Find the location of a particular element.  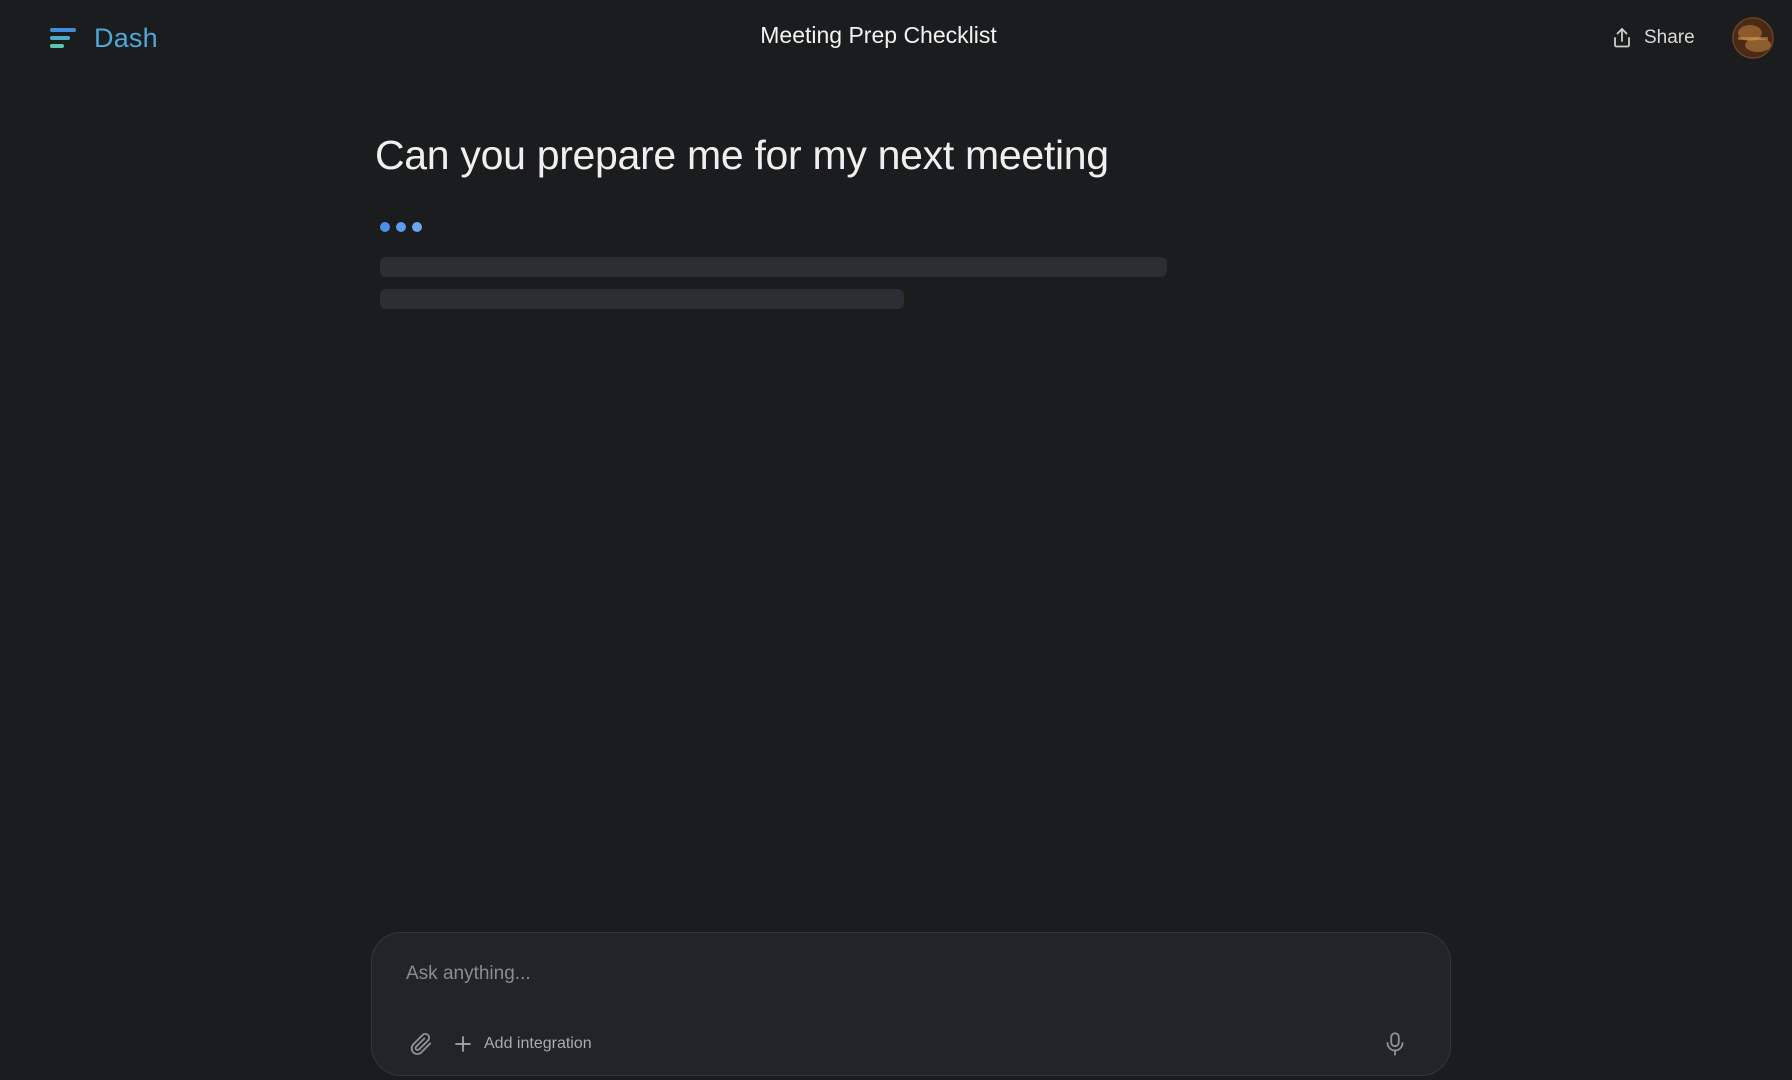

page-title: Meeting Prep Checklist is located at coordinates (878, 35).